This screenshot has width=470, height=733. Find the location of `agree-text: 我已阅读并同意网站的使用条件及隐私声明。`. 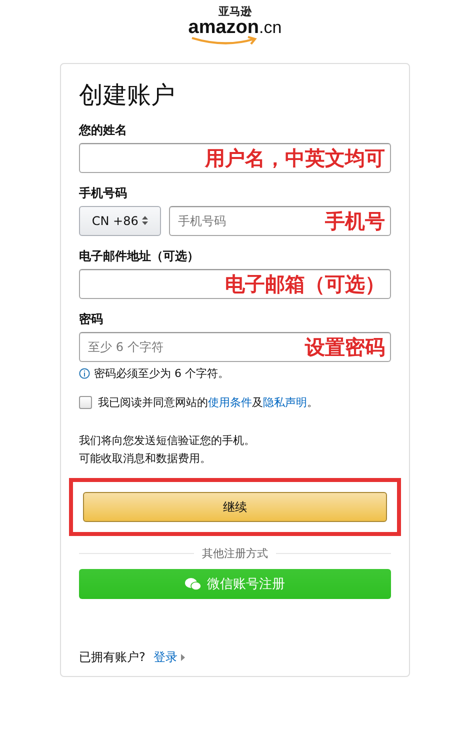

agree-text: 我已阅读并同意网站的使用条件及隐私声明。 is located at coordinates (208, 402).